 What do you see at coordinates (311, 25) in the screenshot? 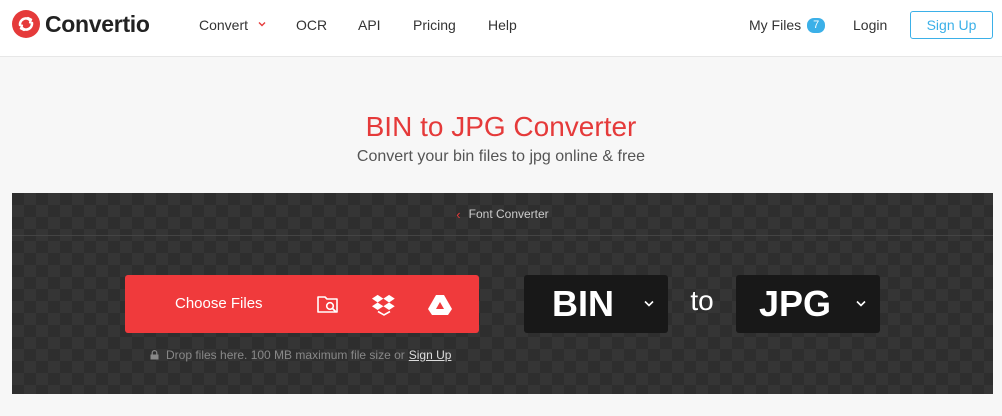
I see `nav-ocr: OCR` at bounding box center [311, 25].